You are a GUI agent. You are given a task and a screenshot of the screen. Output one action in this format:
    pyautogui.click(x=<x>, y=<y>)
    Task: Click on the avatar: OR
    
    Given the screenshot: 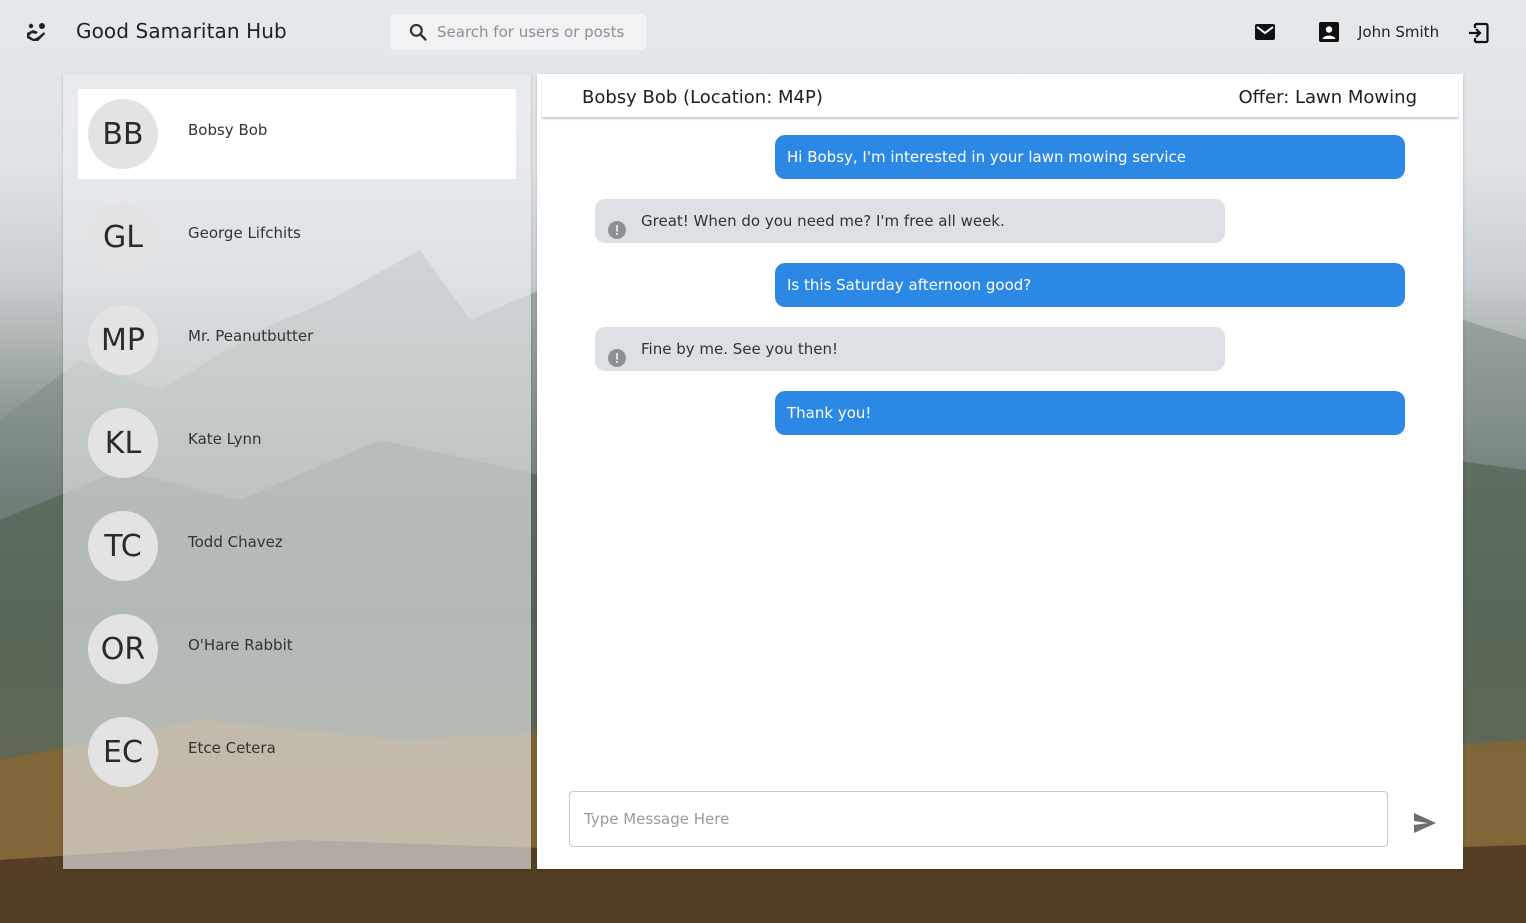 What is the action you would take?
    pyautogui.click(x=123, y=649)
    